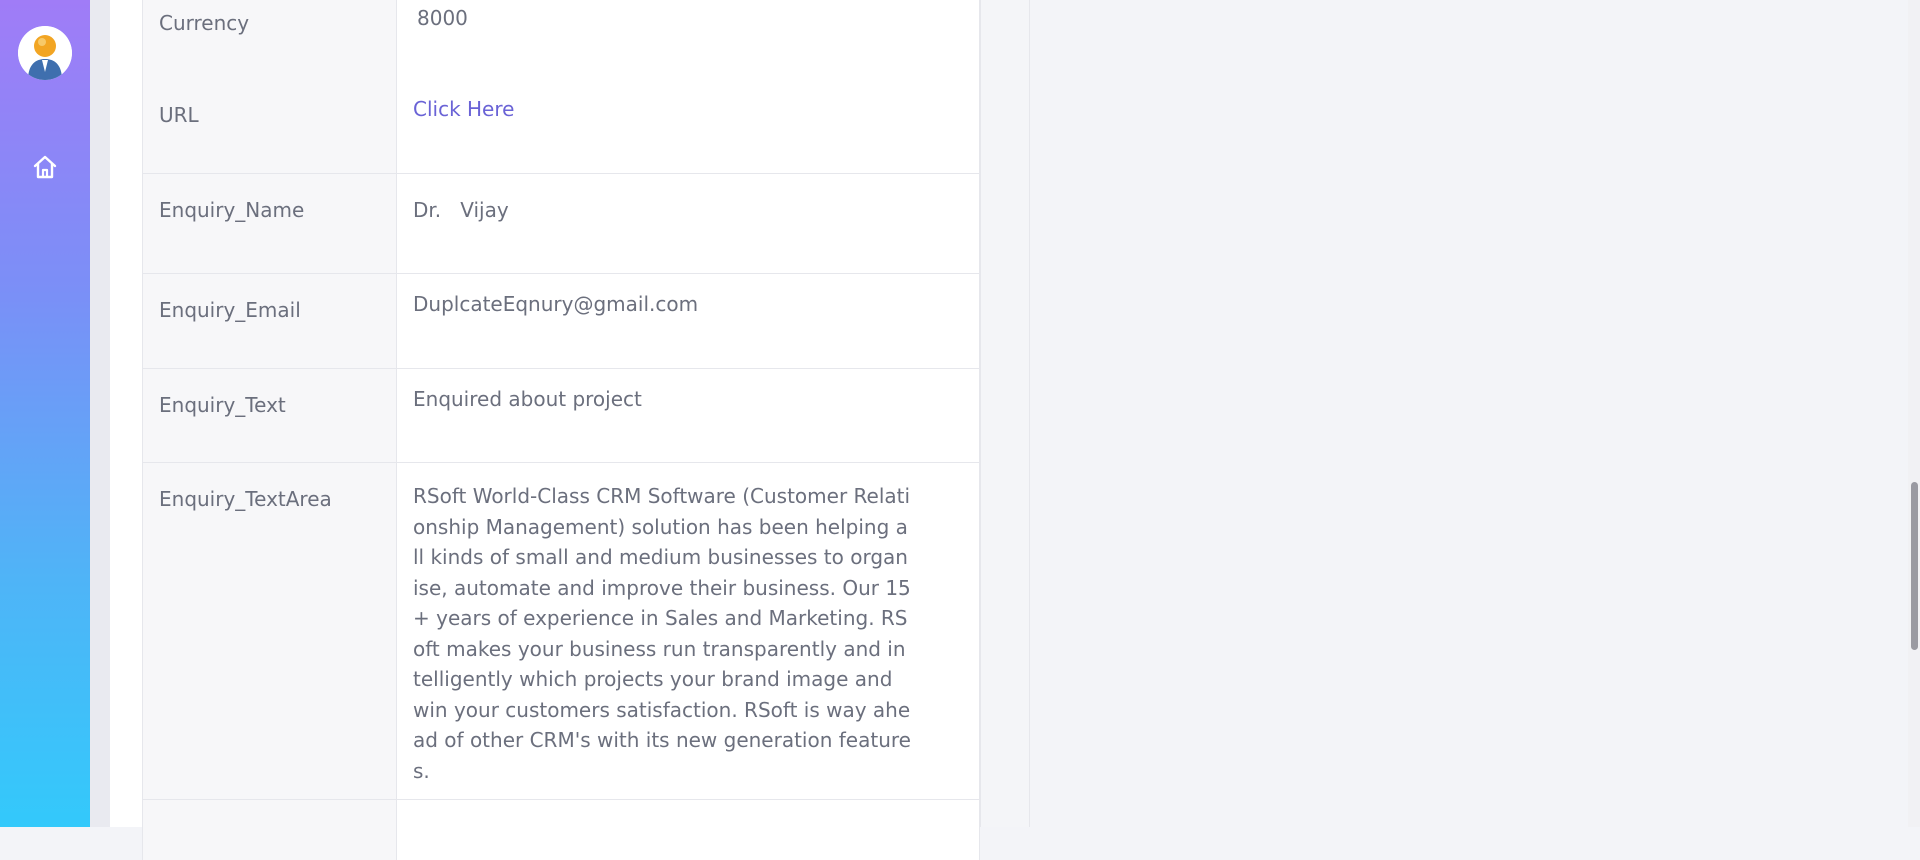  What do you see at coordinates (45, 413) in the screenshot?
I see `sidebar` at bounding box center [45, 413].